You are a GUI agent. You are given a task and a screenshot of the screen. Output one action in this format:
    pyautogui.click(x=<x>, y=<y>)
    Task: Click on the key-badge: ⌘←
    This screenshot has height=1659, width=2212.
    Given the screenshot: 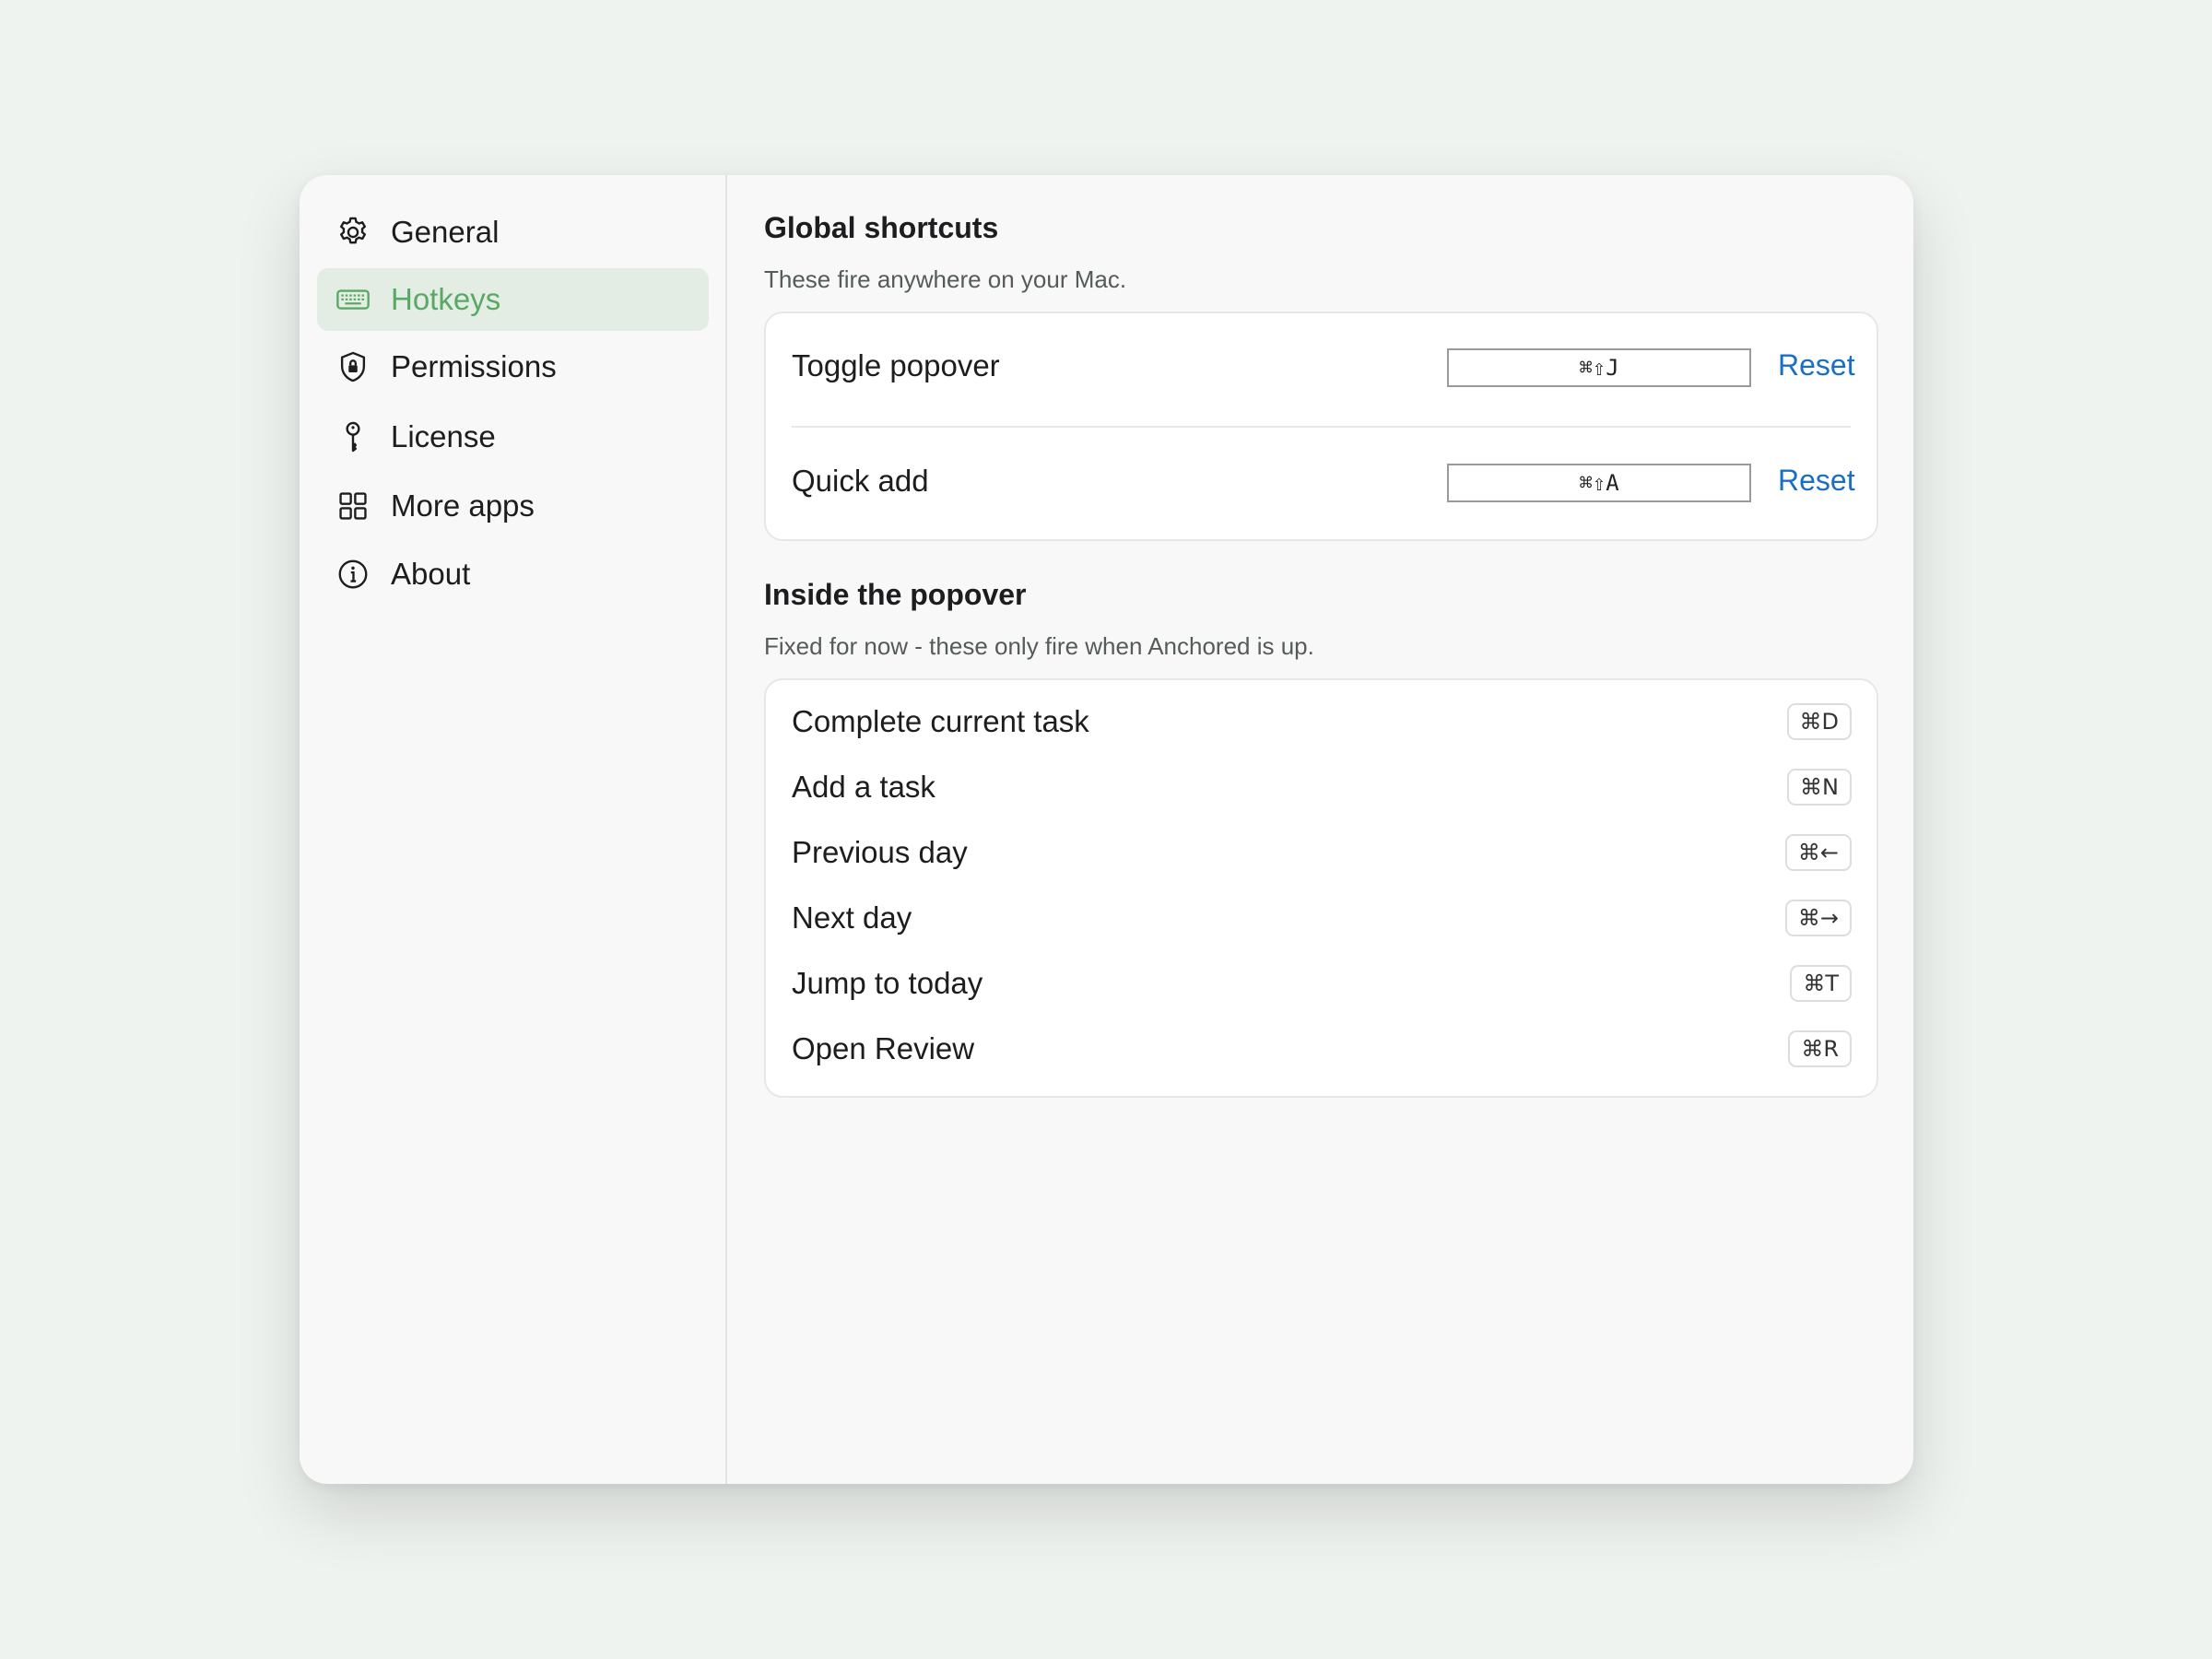 What is the action you would take?
    pyautogui.click(x=1818, y=852)
    